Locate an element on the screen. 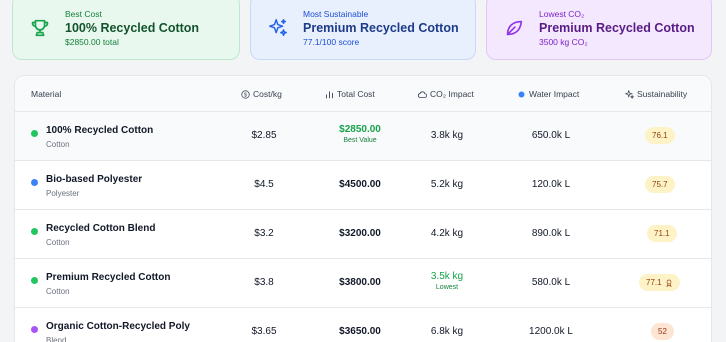 This screenshot has width=726, height=342. header-sustainability: Sustainability is located at coordinates (656, 94).